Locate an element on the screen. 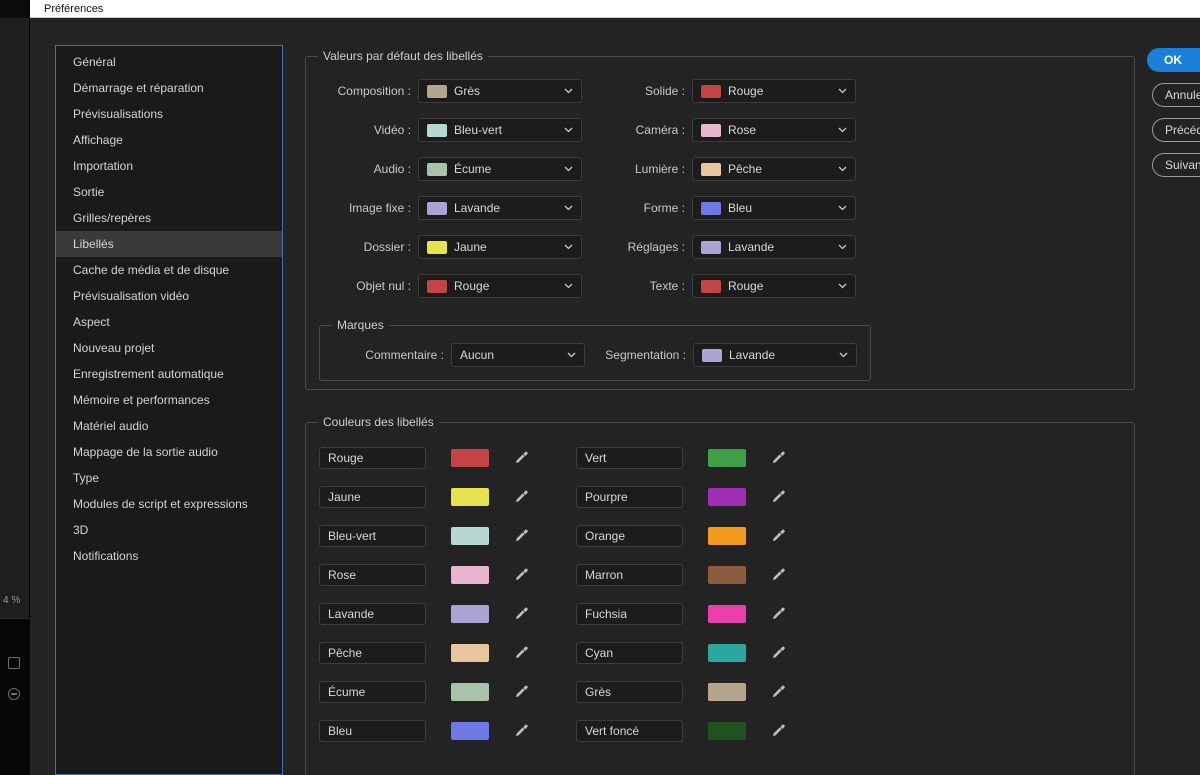 This screenshot has width=1200, height=775. sidebar-item: Enregistrement automatique is located at coordinates (169, 374).